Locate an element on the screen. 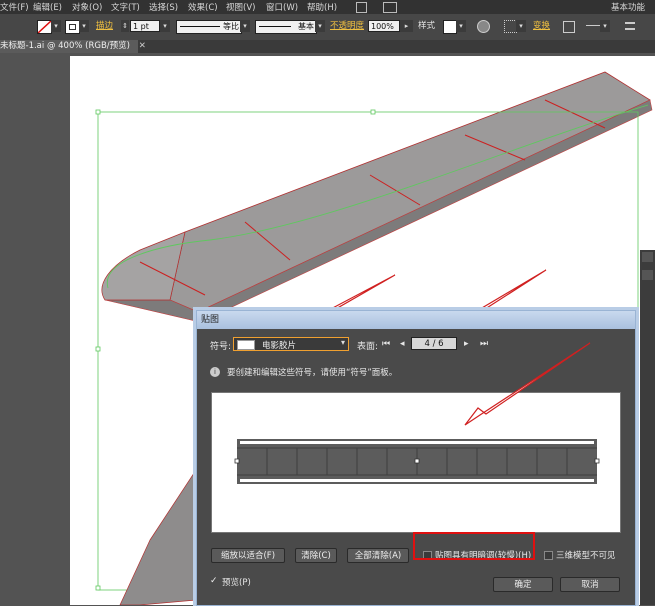 This screenshot has width=655, height=606. symbol-select-value: 电影胶片 is located at coordinates (279, 346).